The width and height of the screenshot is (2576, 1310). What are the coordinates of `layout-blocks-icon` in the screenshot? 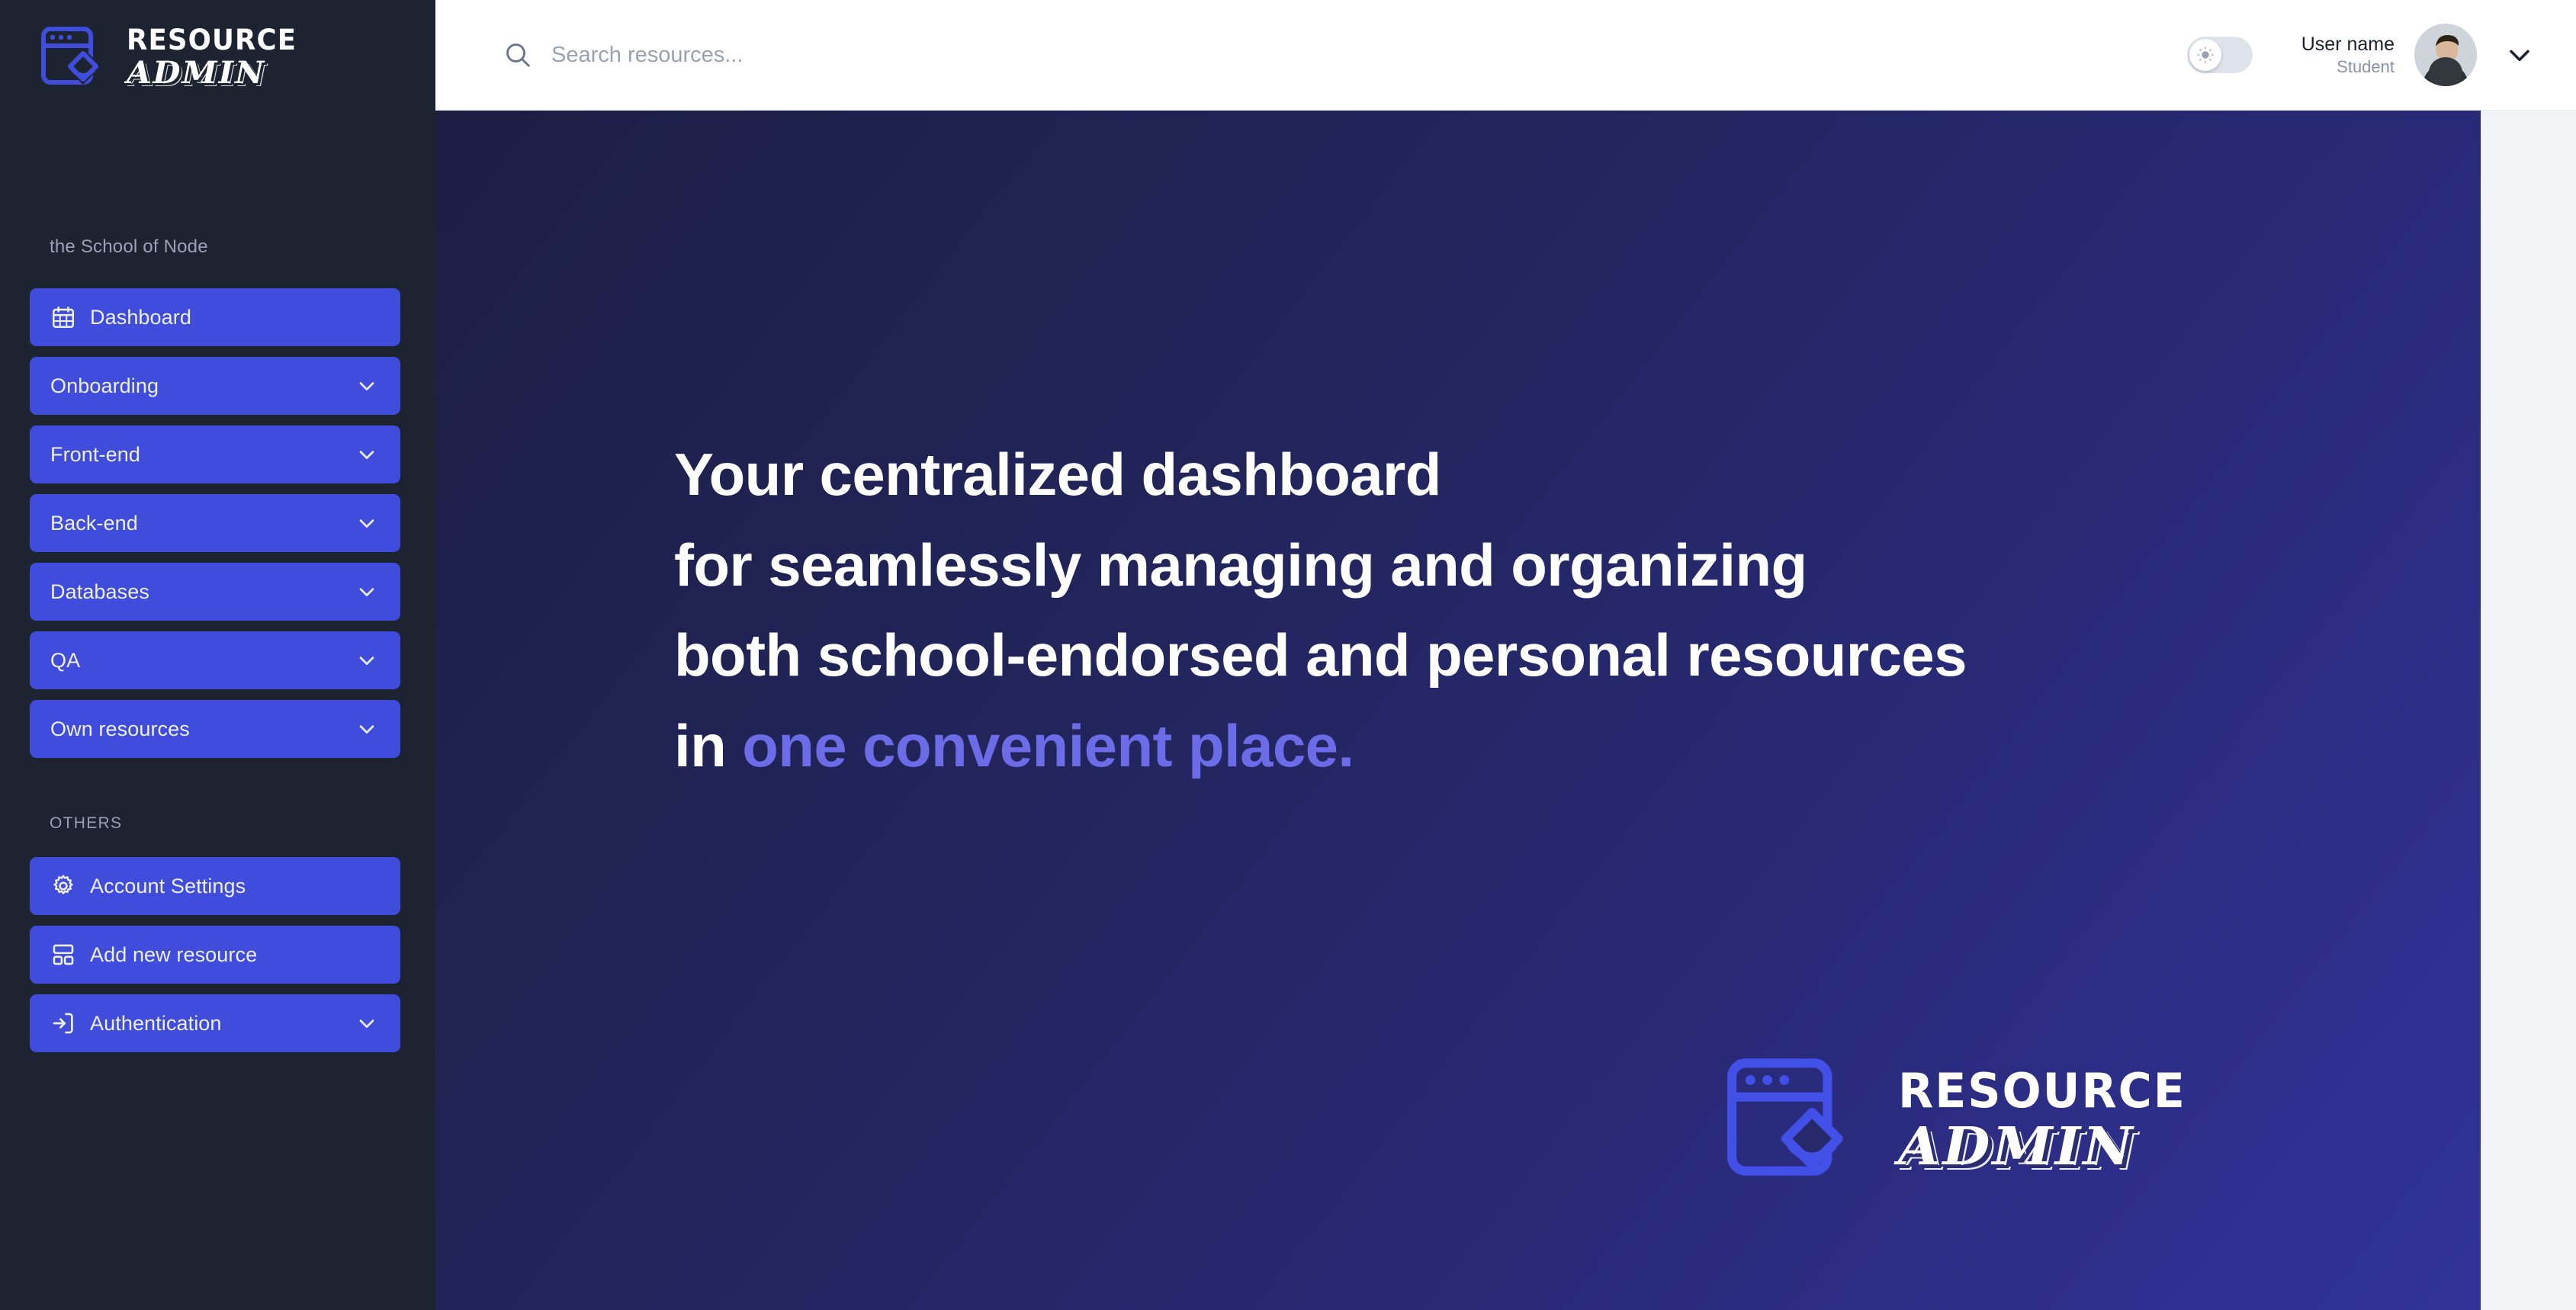 It's located at (63, 954).